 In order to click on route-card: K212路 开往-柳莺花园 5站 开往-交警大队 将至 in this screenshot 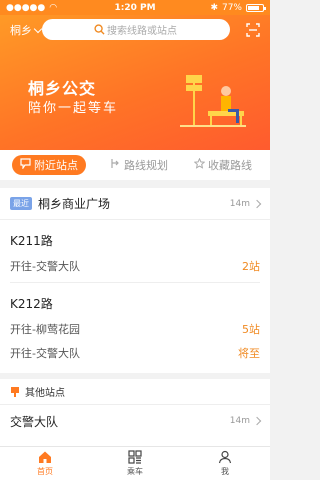, I will do `click(135, 324)`.